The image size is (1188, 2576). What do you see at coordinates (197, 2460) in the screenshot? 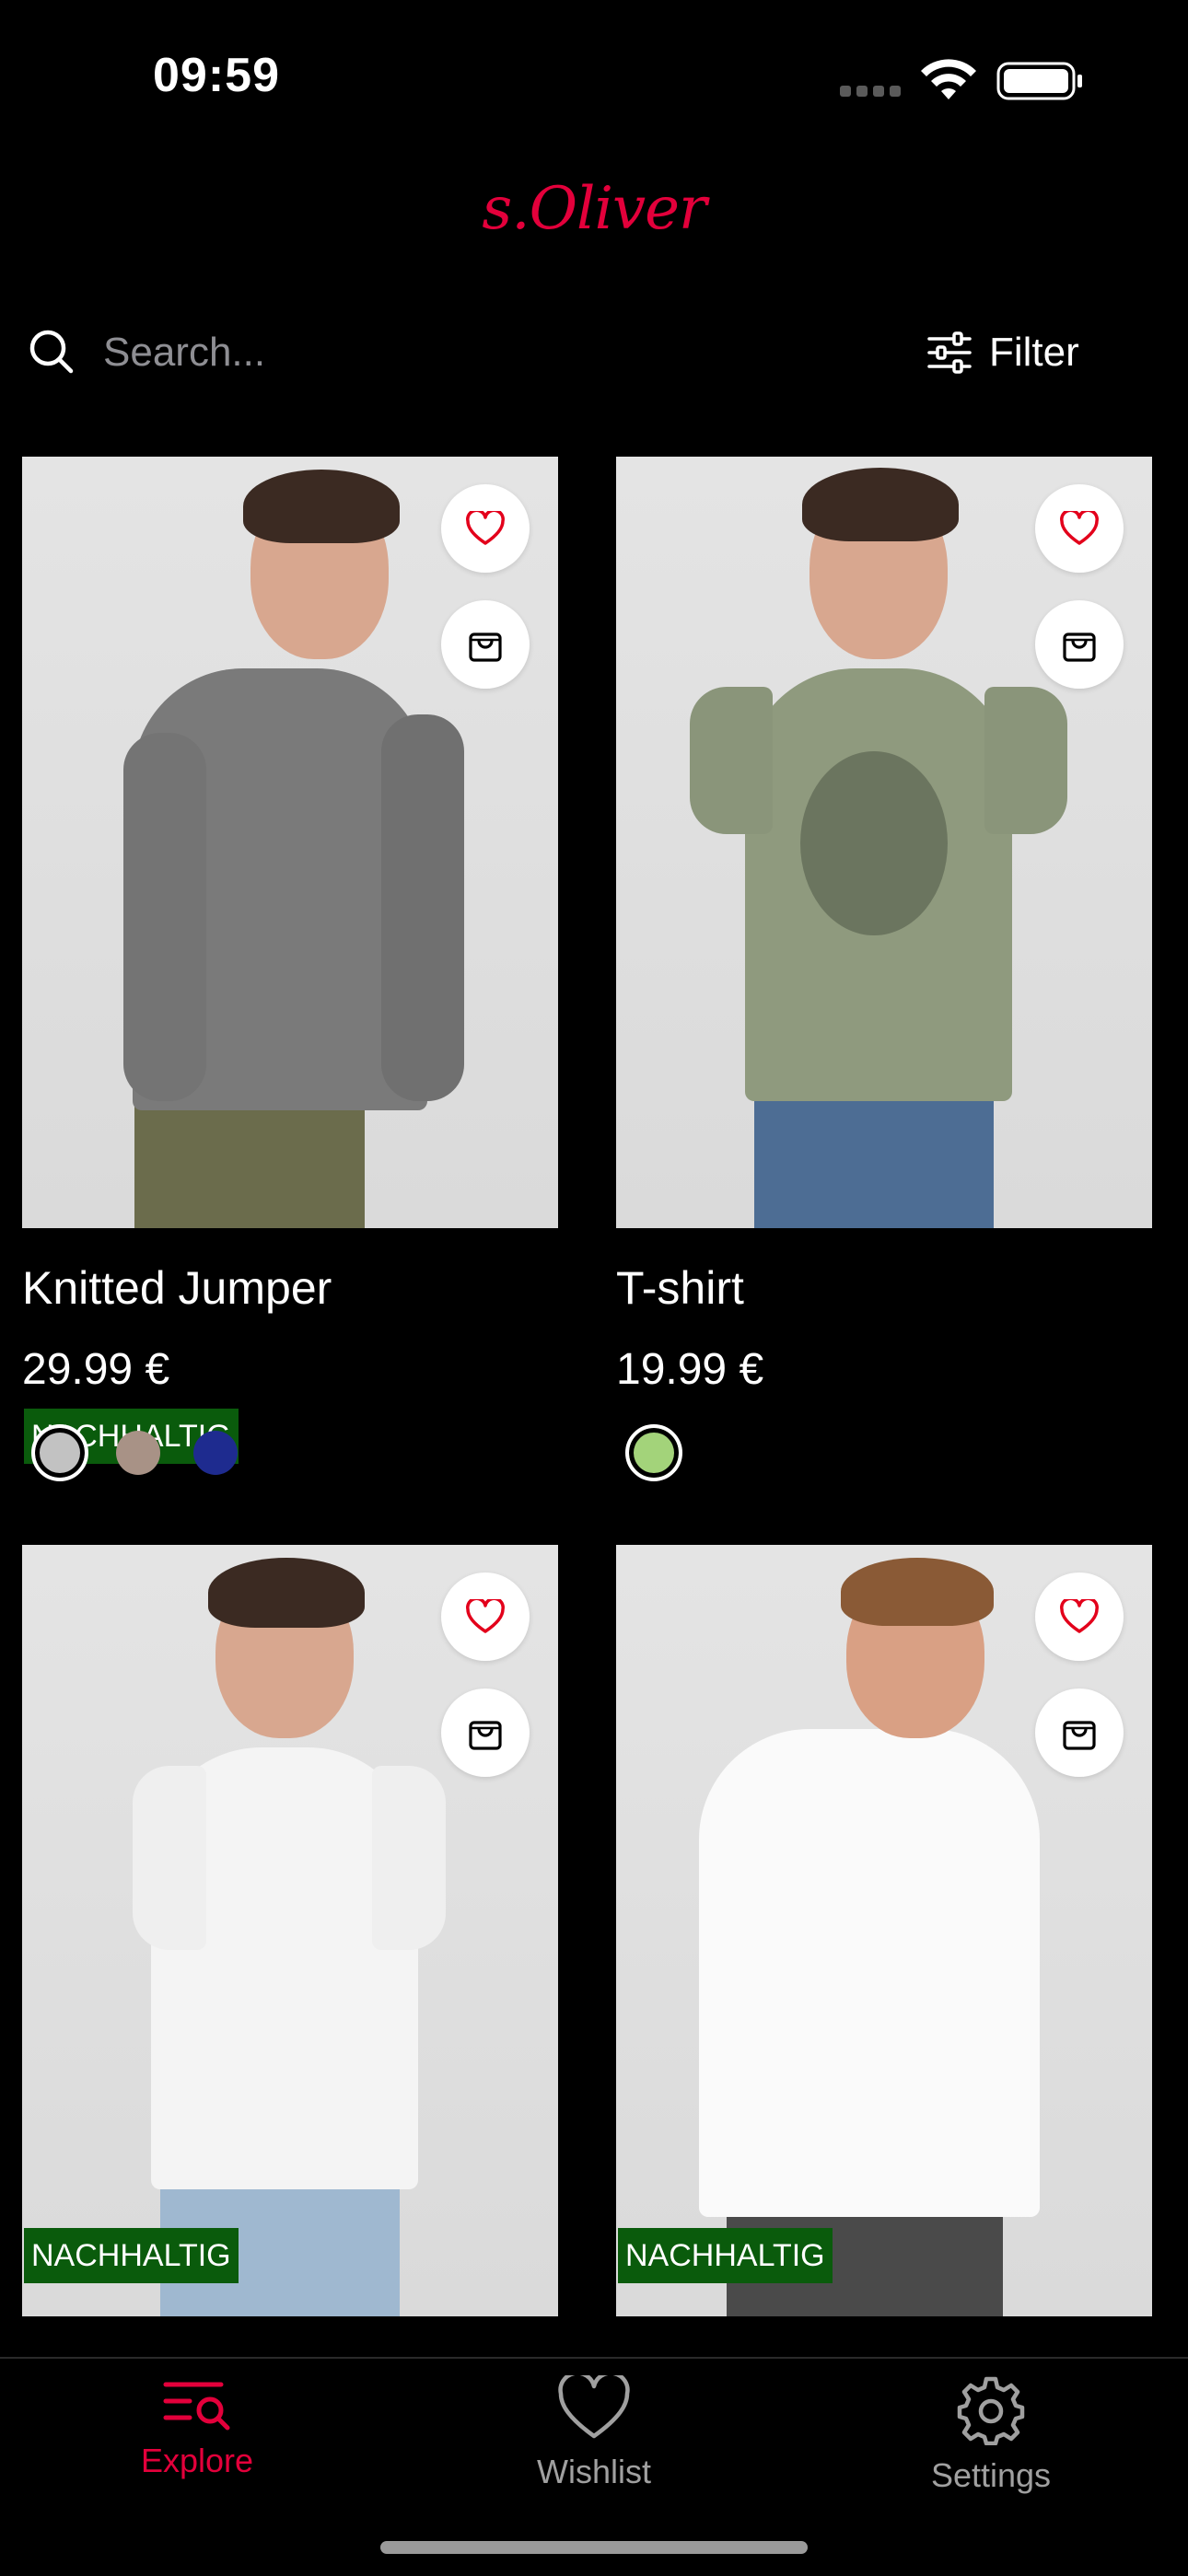
I see `tab-explore-label: Explore` at bounding box center [197, 2460].